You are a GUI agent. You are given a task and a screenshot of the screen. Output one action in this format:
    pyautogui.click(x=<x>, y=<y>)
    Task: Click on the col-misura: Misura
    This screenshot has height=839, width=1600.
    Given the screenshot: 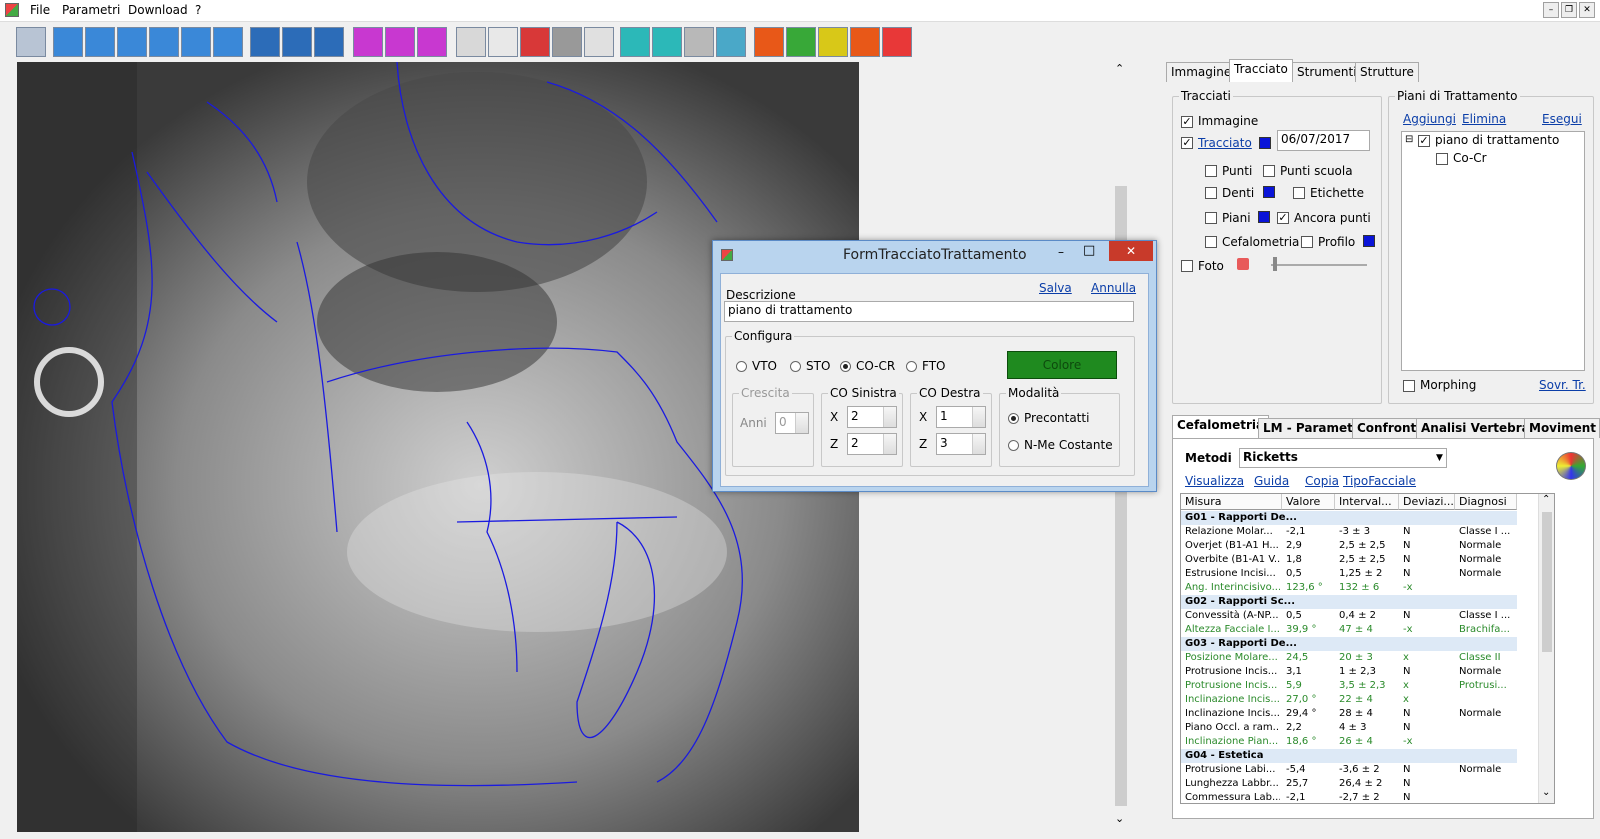 What is the action you would take?
    pyautogui.click(x=1231, y=502)
    